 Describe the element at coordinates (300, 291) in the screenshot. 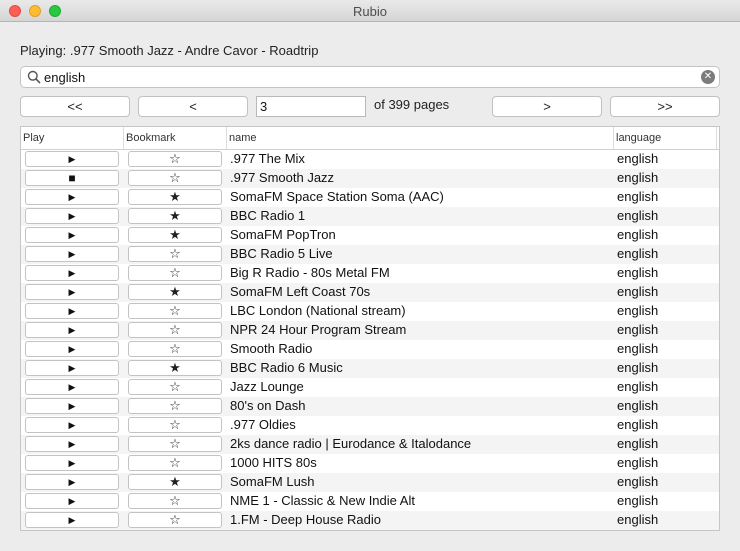

I see `station-name: SomaFM Left Coast 70s` at that location.